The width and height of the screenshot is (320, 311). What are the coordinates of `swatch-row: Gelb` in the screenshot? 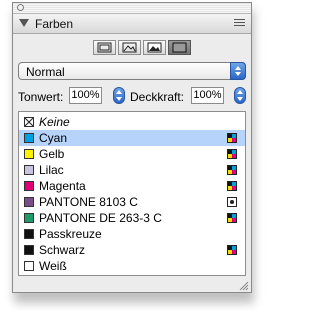 It's located at (132, 154).